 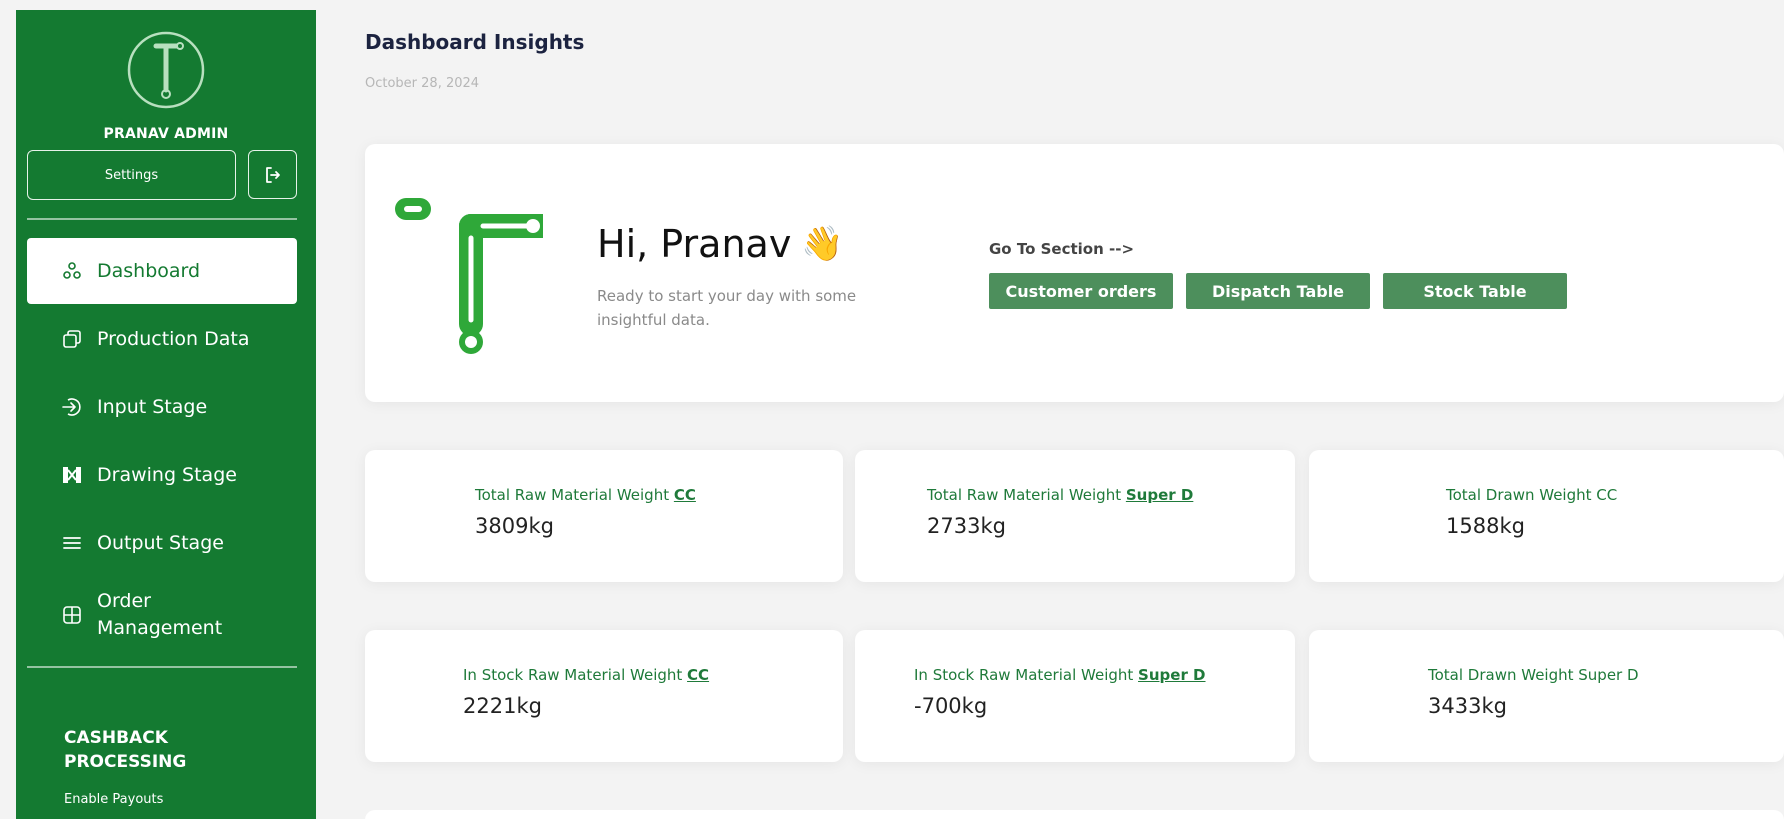 What do you see at coordinates (1075, 516) in the screenshot?
I see `stat-card-raw-superd: Total Raw Material Weight Super D 2733kg` at bounding box center [1075, 516].